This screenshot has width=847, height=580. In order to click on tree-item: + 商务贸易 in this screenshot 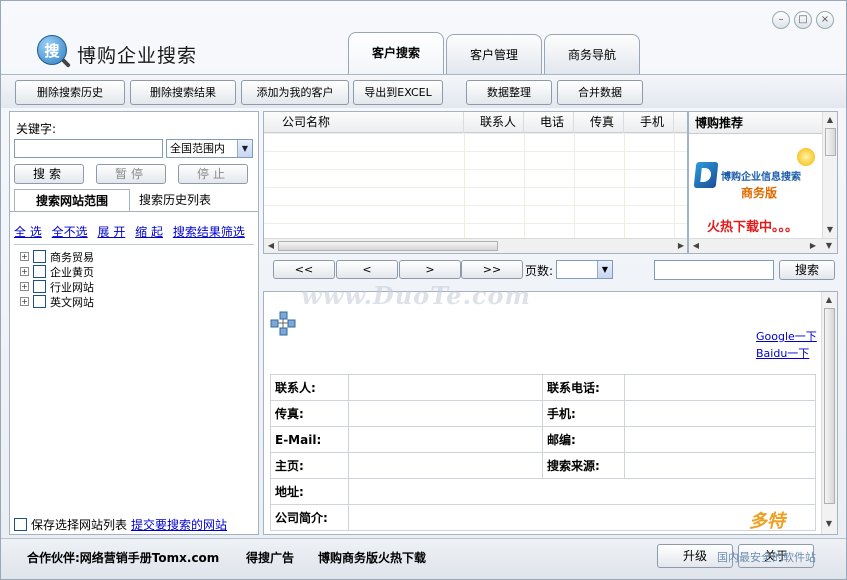, I will do `click(57, 256)`.